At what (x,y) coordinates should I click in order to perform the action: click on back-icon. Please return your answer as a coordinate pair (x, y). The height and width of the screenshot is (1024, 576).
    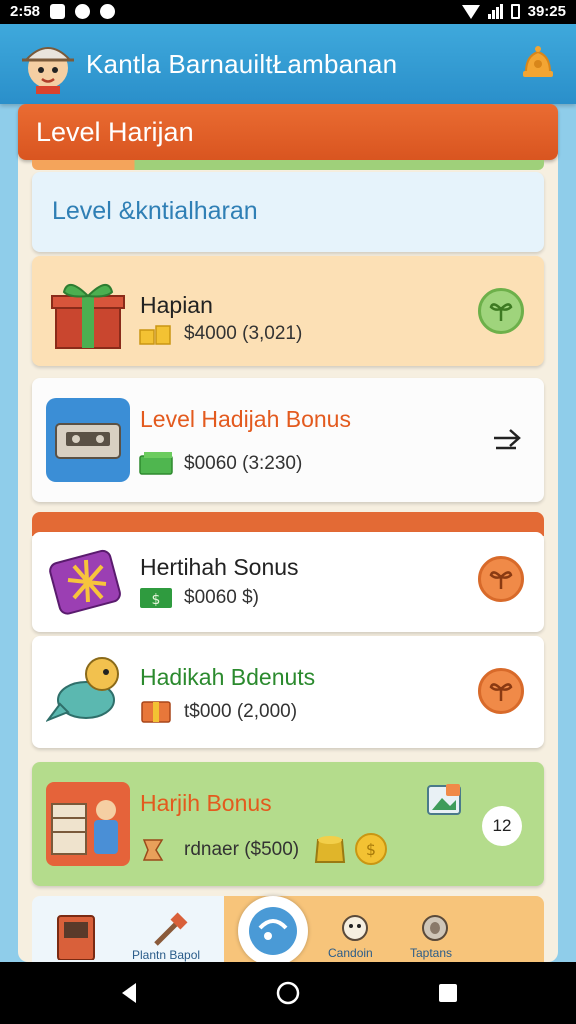
    Looking at the image, I should click on (129, 993).